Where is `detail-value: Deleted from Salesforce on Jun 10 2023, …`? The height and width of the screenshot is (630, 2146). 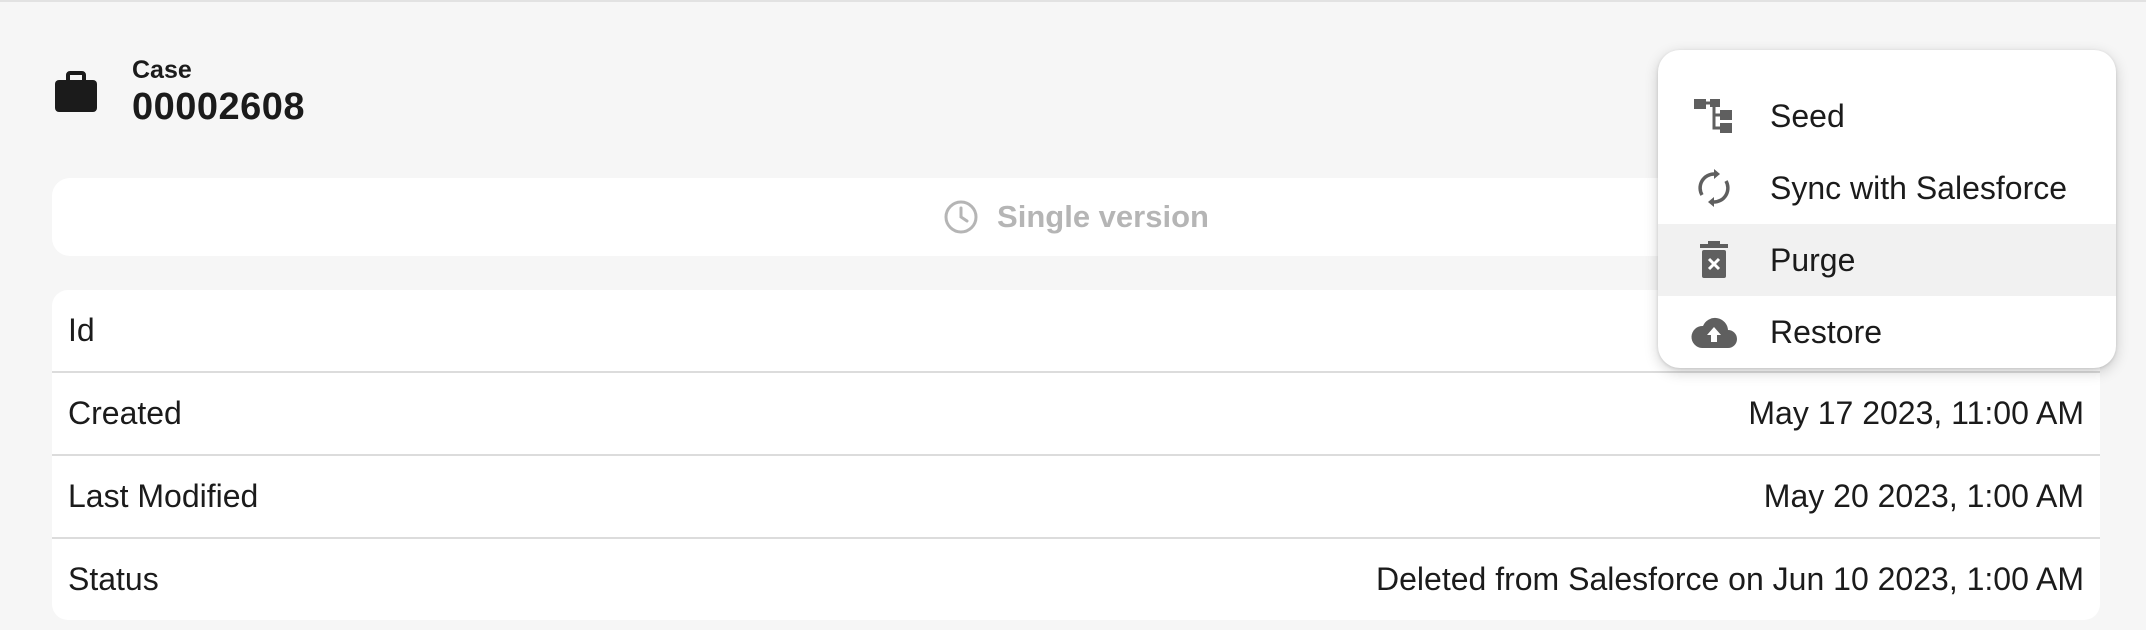 detail-value: Deleted from Salesforce on Jun 10 2023, … is located at coordinates (1730, 579).